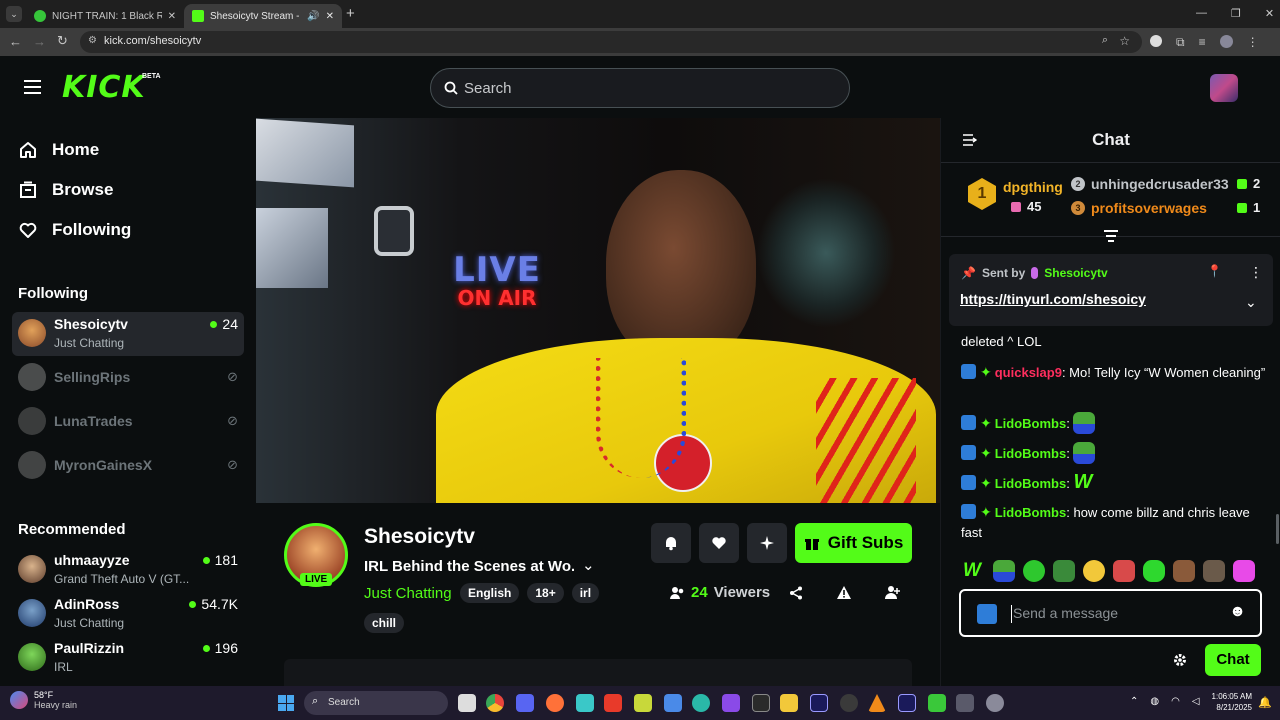 The width and height of the screenshot is (1280, 720). I want to click on bookmark-star-icon: ☆, so click(1124, 41).